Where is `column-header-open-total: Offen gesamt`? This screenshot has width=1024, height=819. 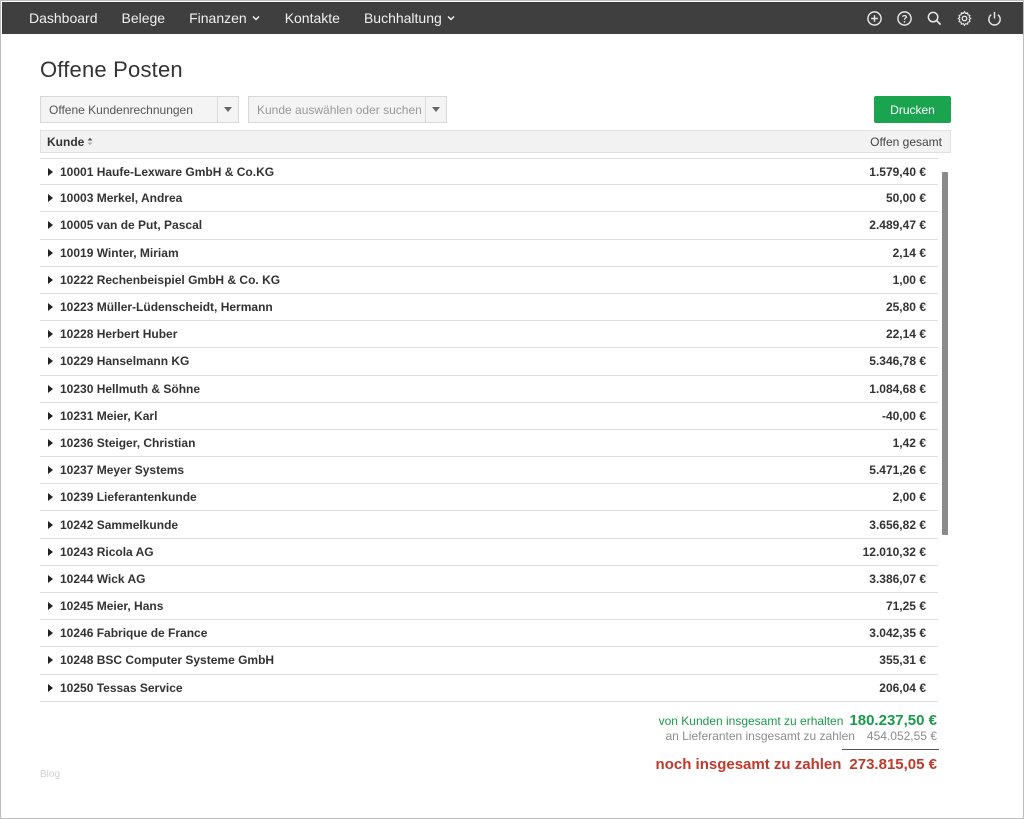 column-header-open-total: Offen gesamt is located at coordinates (906, 142).